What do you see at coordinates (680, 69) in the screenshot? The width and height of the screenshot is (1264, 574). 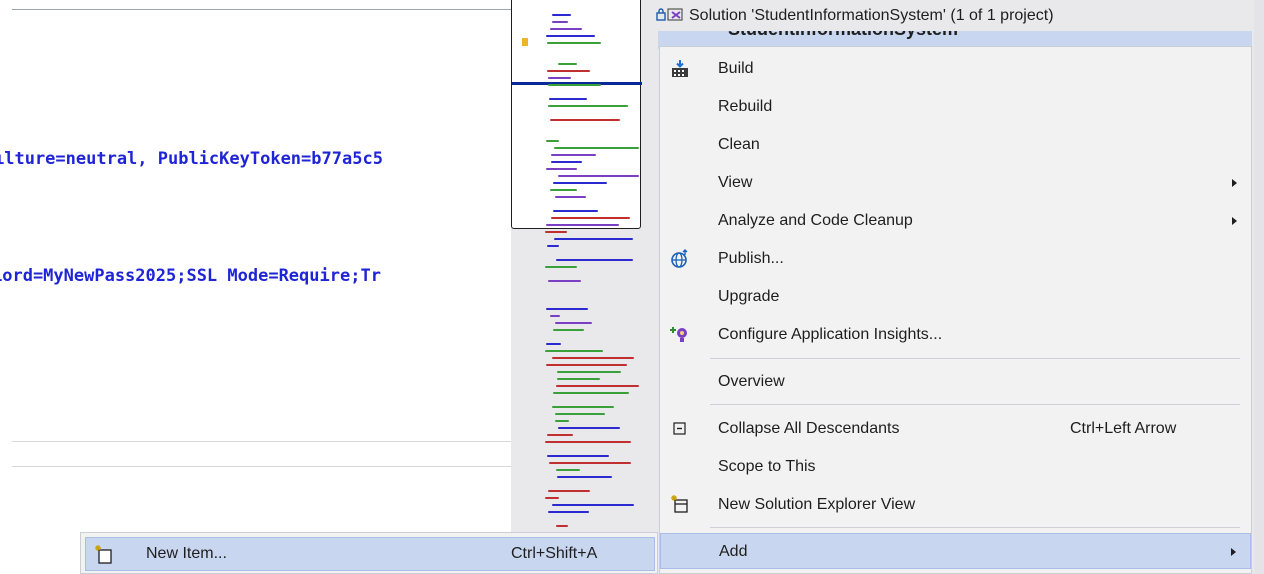 I see `build-icon` at bounding box center [680, 69].